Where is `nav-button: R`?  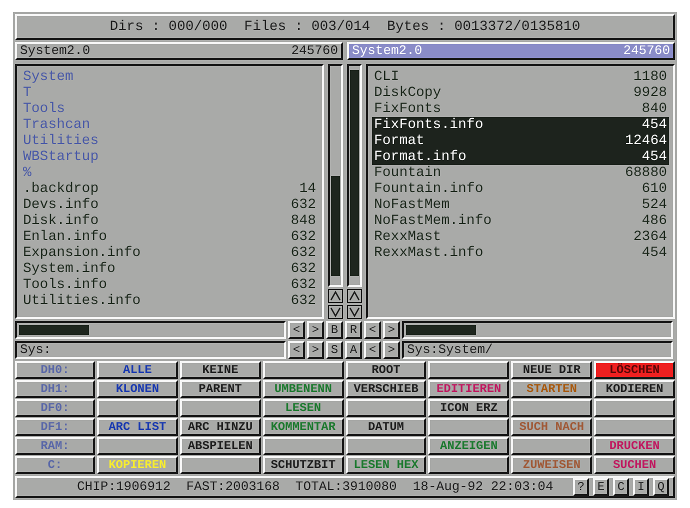 nav-button: R is located at coordinates (353, 330).